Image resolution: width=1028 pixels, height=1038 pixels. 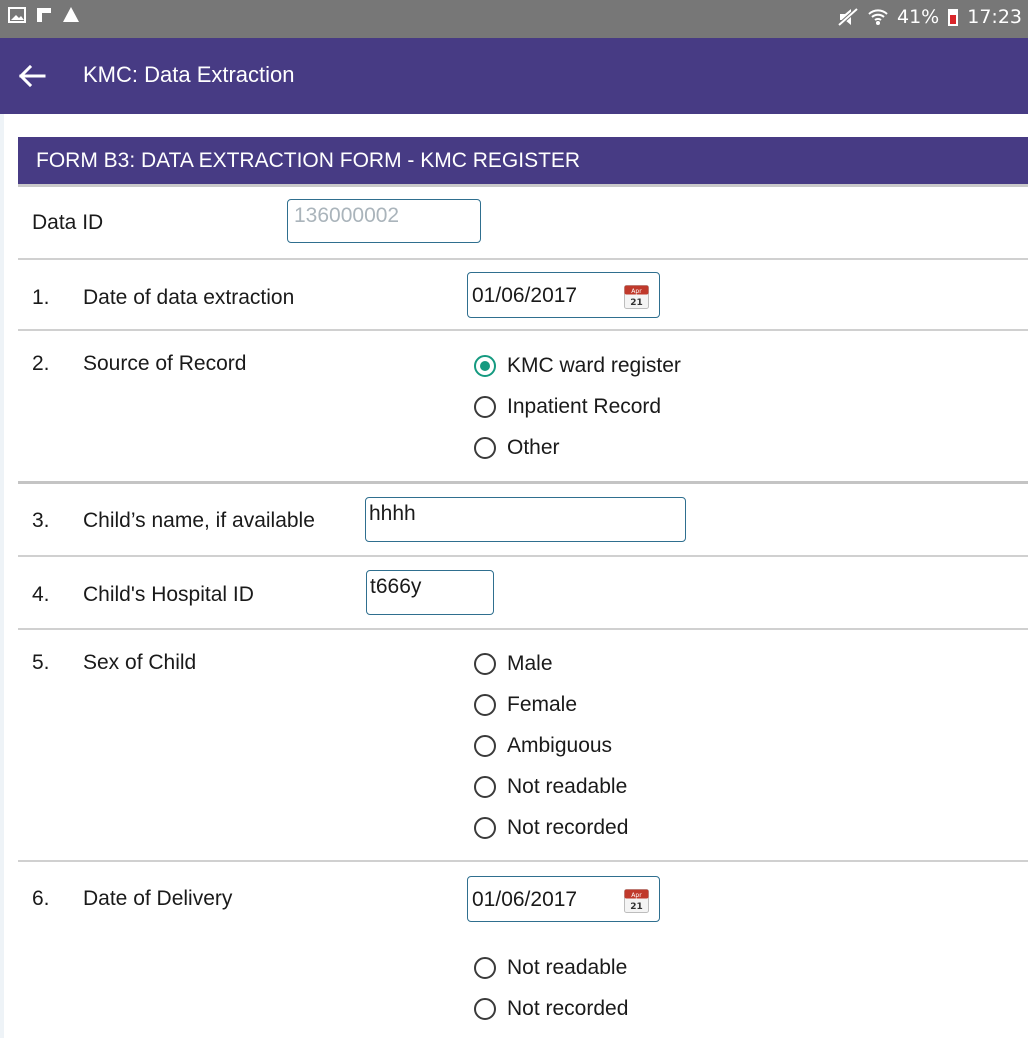 I want to click on sex-of-child-label: Sex of Child, so click(x=140, y=662).